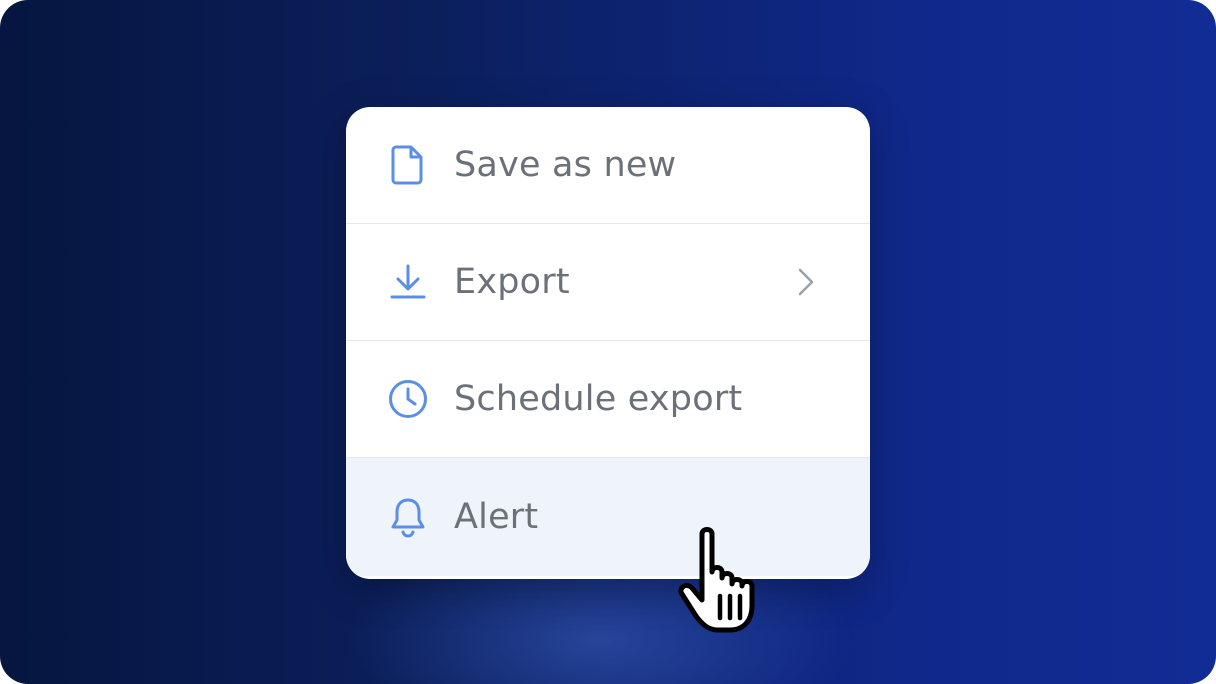  What do you see at coordinates (608, 282) in the screenshot?
I see `menu-item-export: Export` at bounding box center [608, 282].